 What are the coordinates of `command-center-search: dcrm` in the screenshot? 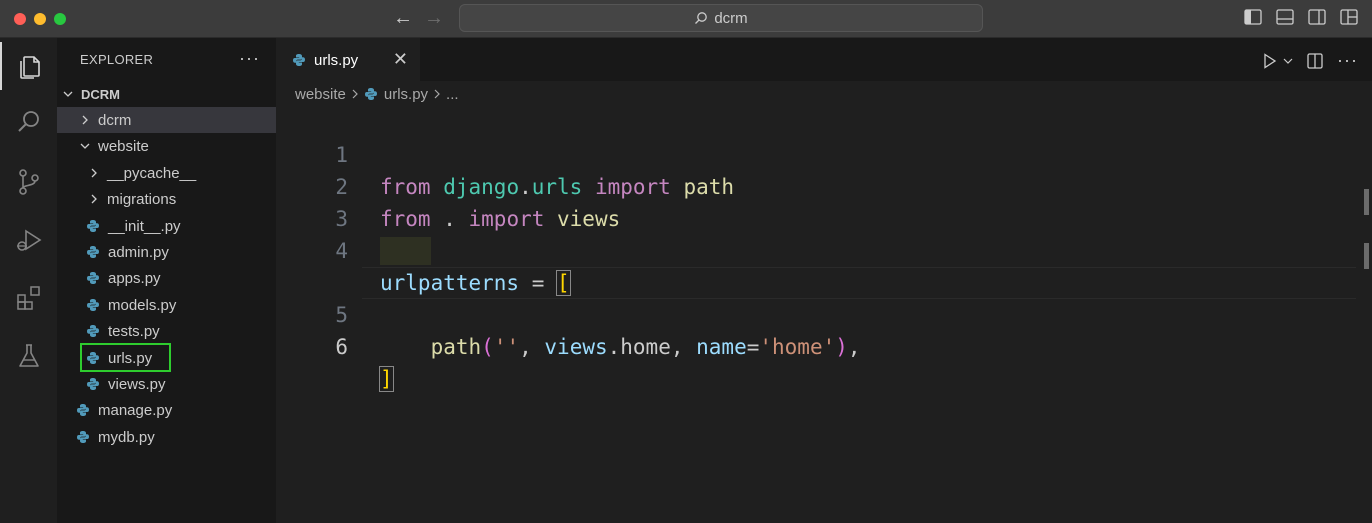 It's located at (721, 18).